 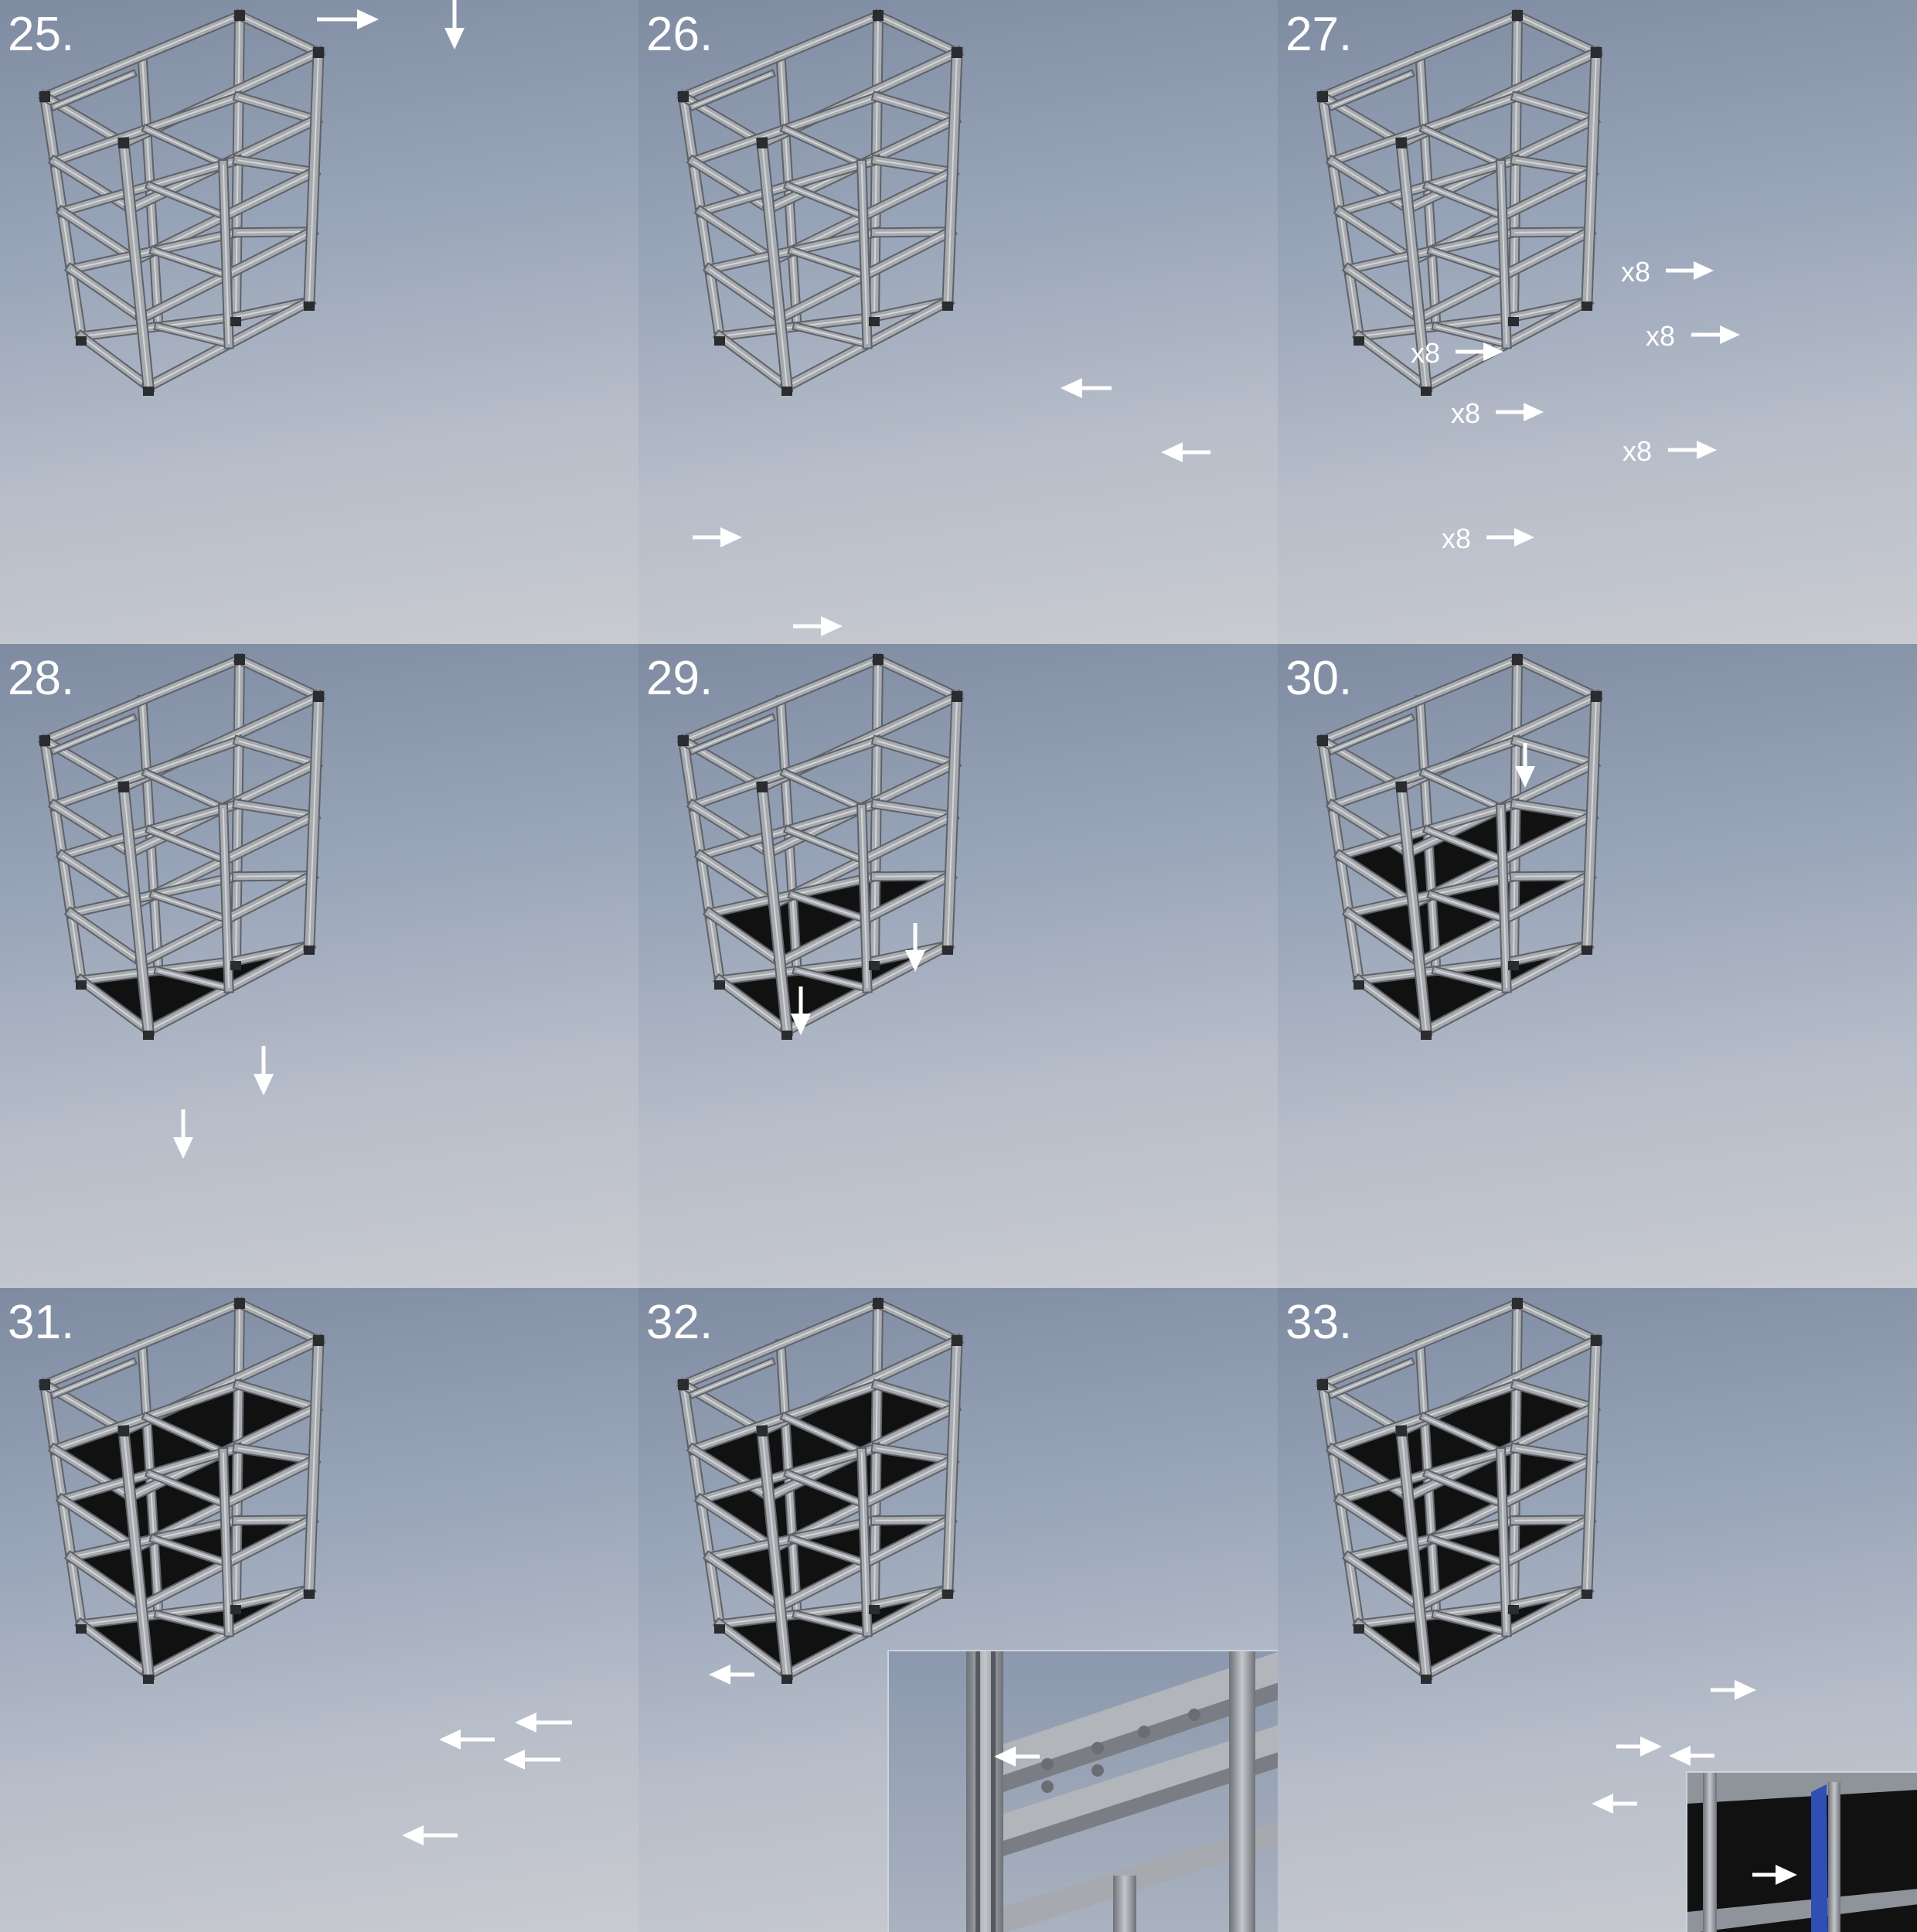 I want to click on step-27-panel: 27. x8 x8 x8 x8 x8 x8, so click(x=1598, y=322).